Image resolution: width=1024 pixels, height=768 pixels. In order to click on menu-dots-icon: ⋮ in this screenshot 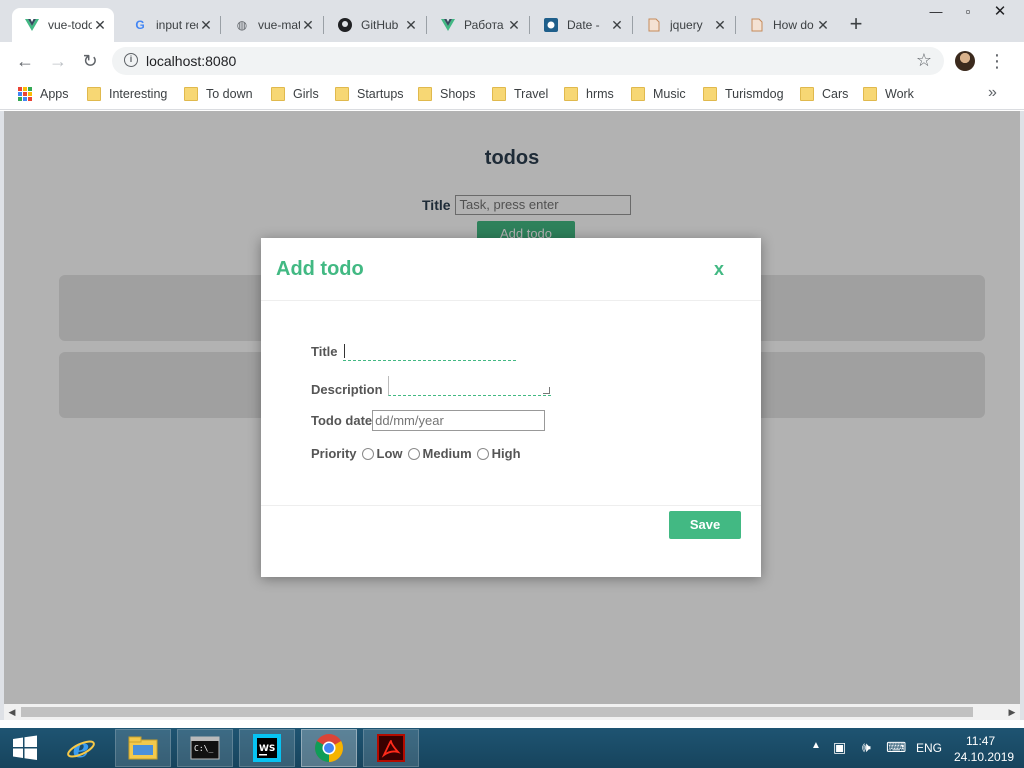, I will do `click(997, 61)`.